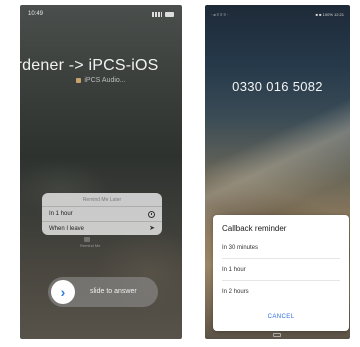  What do you see at coordinates (277, 335) in the screenshot?
I see `nav-bar-handle` at bounding box center [277, 335].